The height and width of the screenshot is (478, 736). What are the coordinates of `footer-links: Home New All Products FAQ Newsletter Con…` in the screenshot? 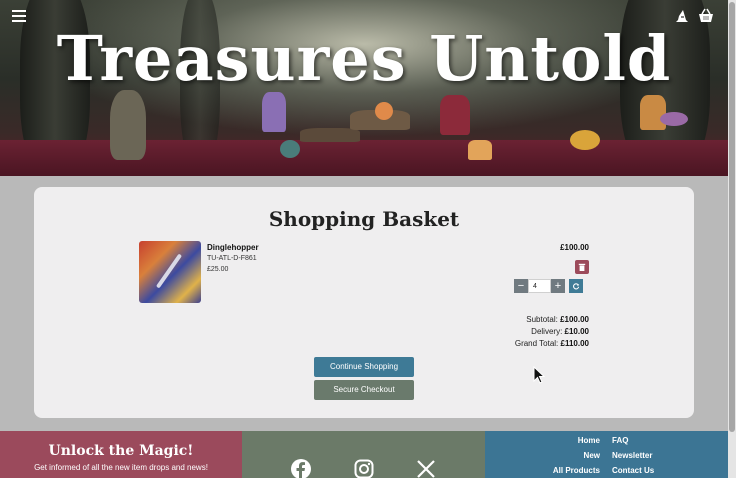 It's located at (606, 454).